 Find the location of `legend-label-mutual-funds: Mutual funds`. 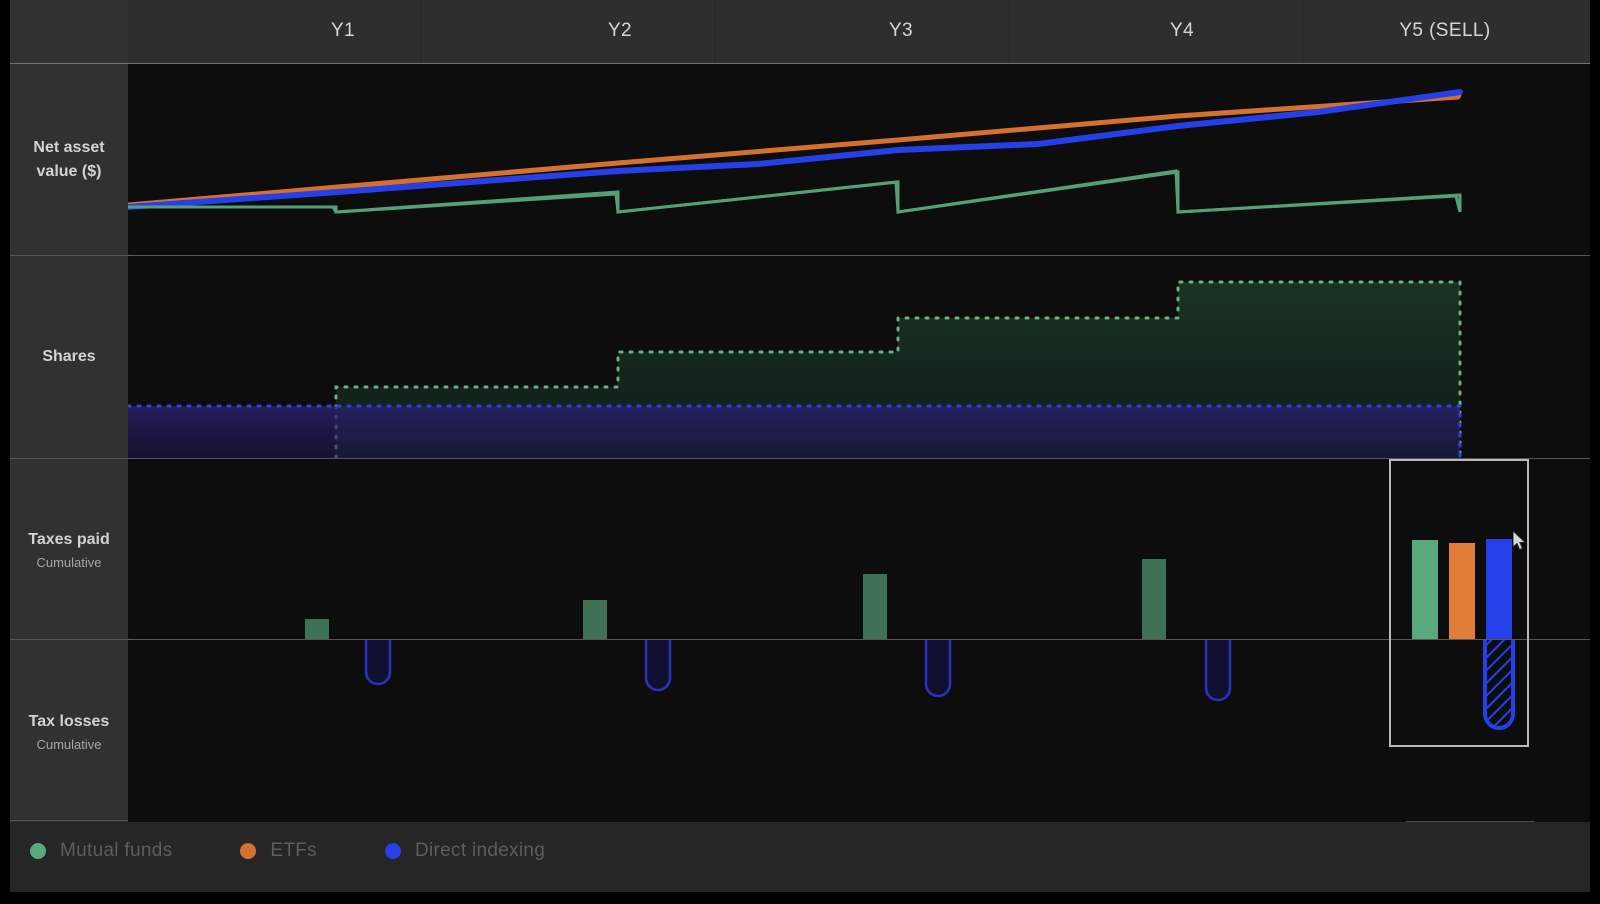

legend-label-mutual-funds: Mutual funds is located at coordinates (116, 850).